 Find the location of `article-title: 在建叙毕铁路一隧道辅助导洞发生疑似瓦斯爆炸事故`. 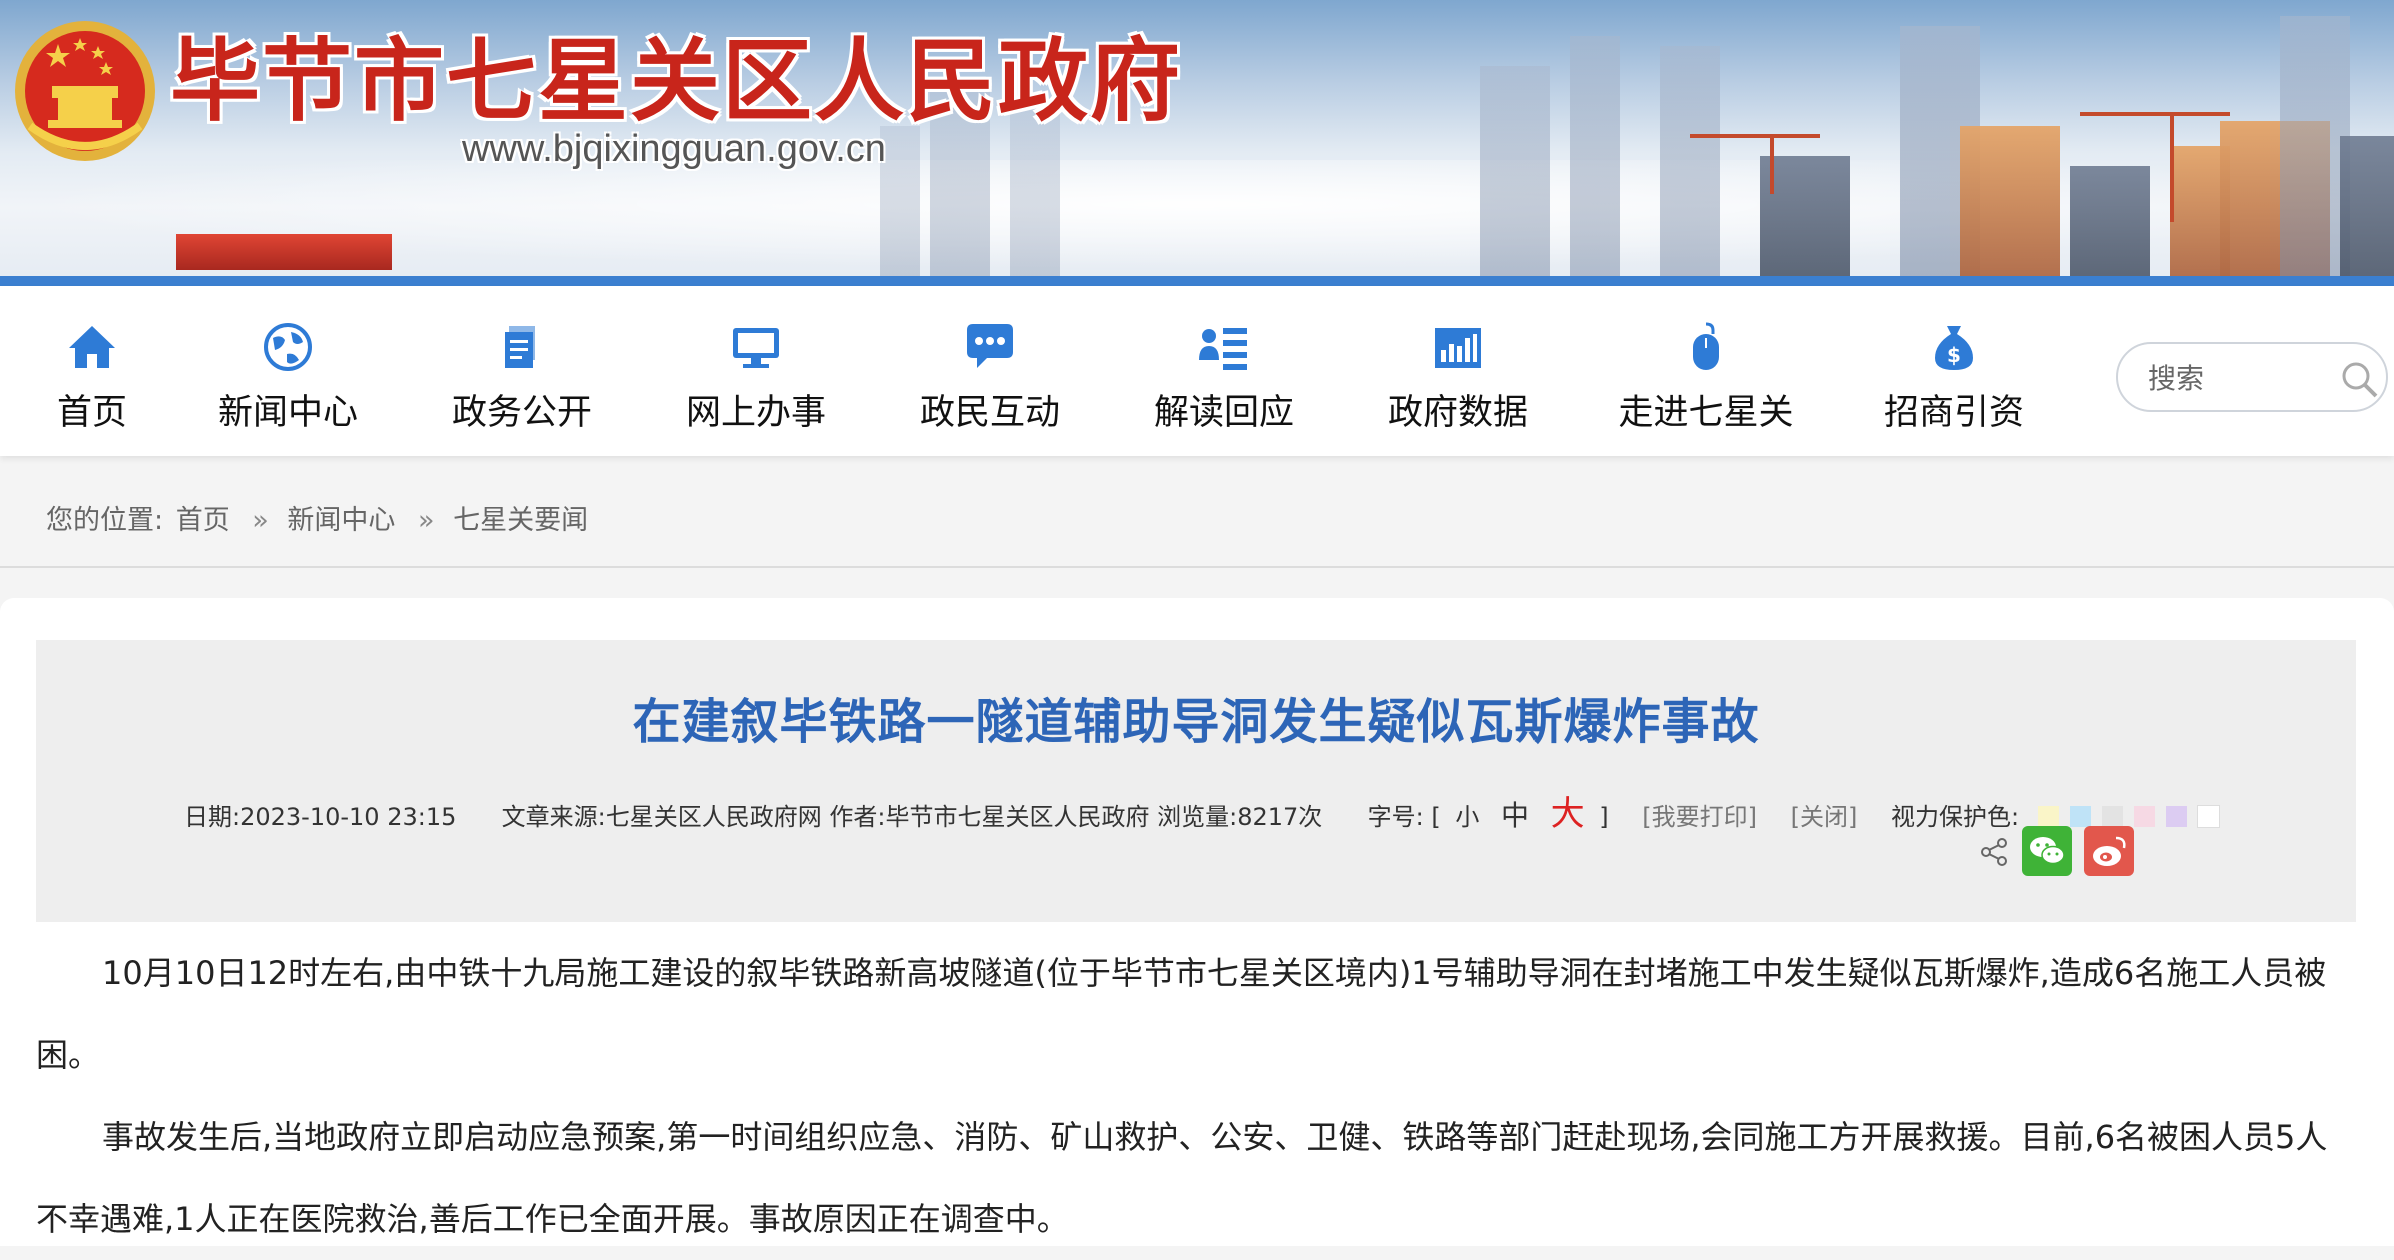

article-title: 在建叙毕铁路一隧道辅助导洞发生疑似瓦斯爆炸事故 is located at coordinates (1196, 722).